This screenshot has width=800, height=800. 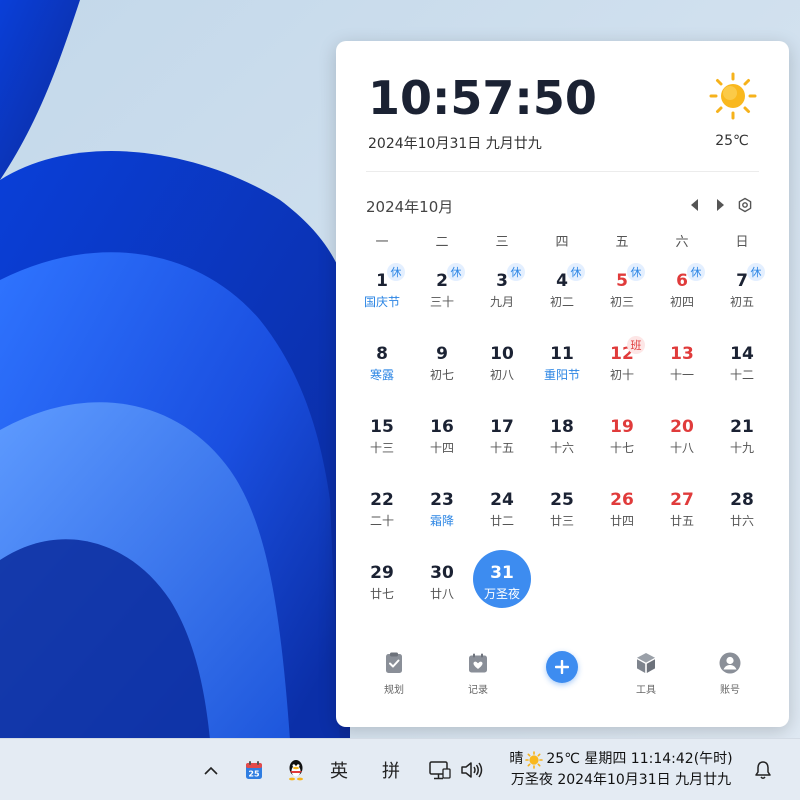 I want to click on qq-tray-button, so click(x=296, y=769).